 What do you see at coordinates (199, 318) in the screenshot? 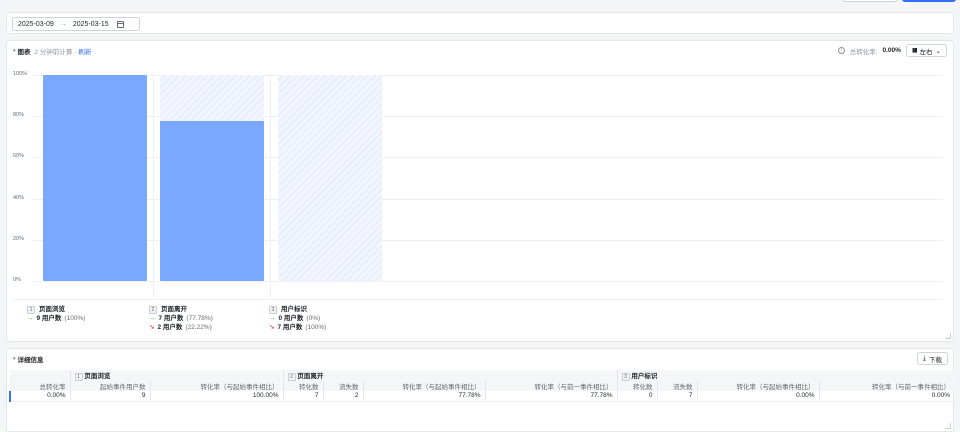
I see `legend-percent: (77.78%)` at bounding box center [199, 318].